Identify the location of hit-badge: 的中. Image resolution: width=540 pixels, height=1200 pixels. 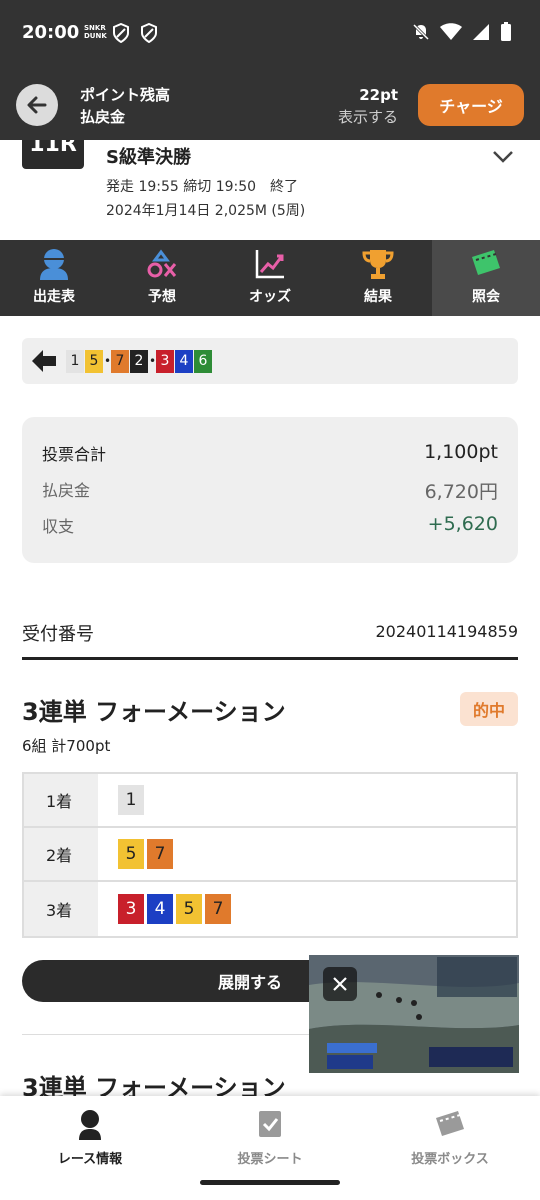
(489, 709).